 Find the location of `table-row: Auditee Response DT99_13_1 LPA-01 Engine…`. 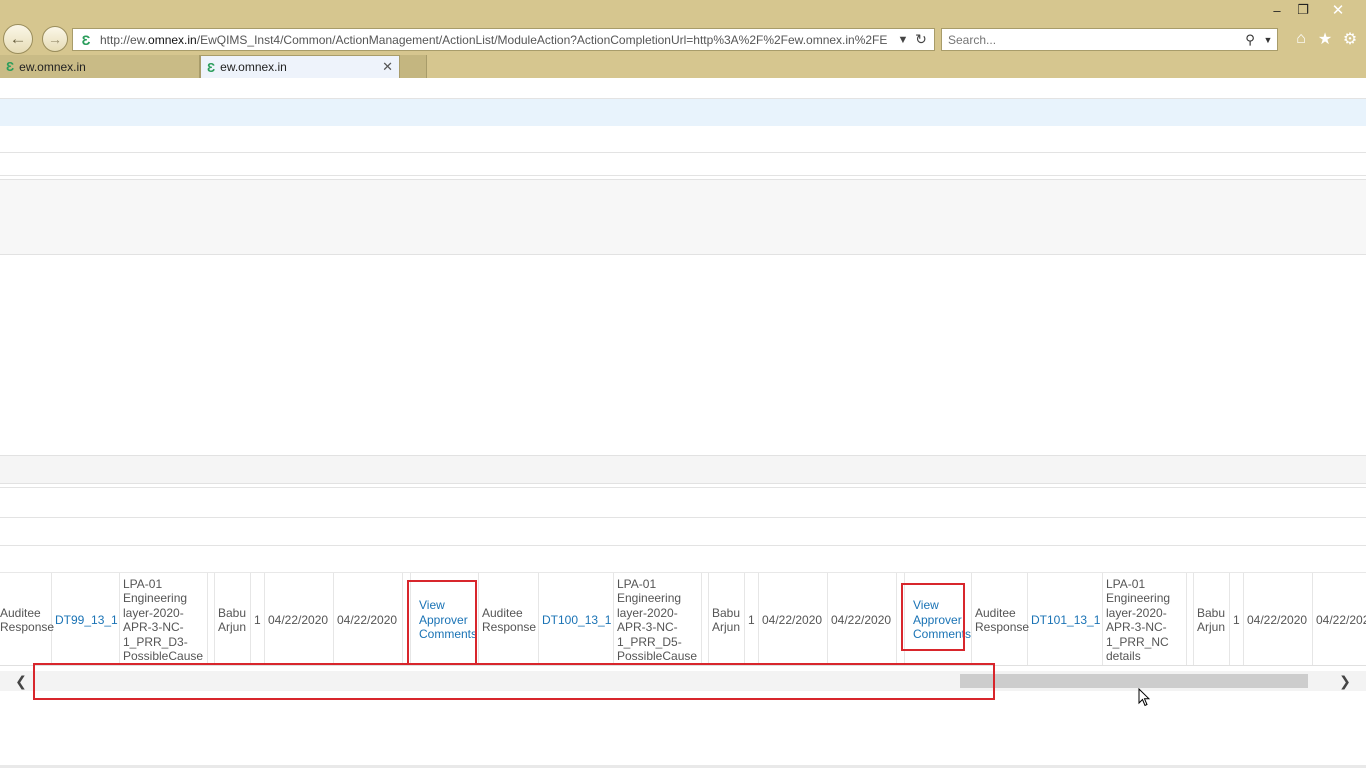

table-row: Auditee Response DT99_13_1 LPA-01 Engine… is located at coordinates (683, 619).